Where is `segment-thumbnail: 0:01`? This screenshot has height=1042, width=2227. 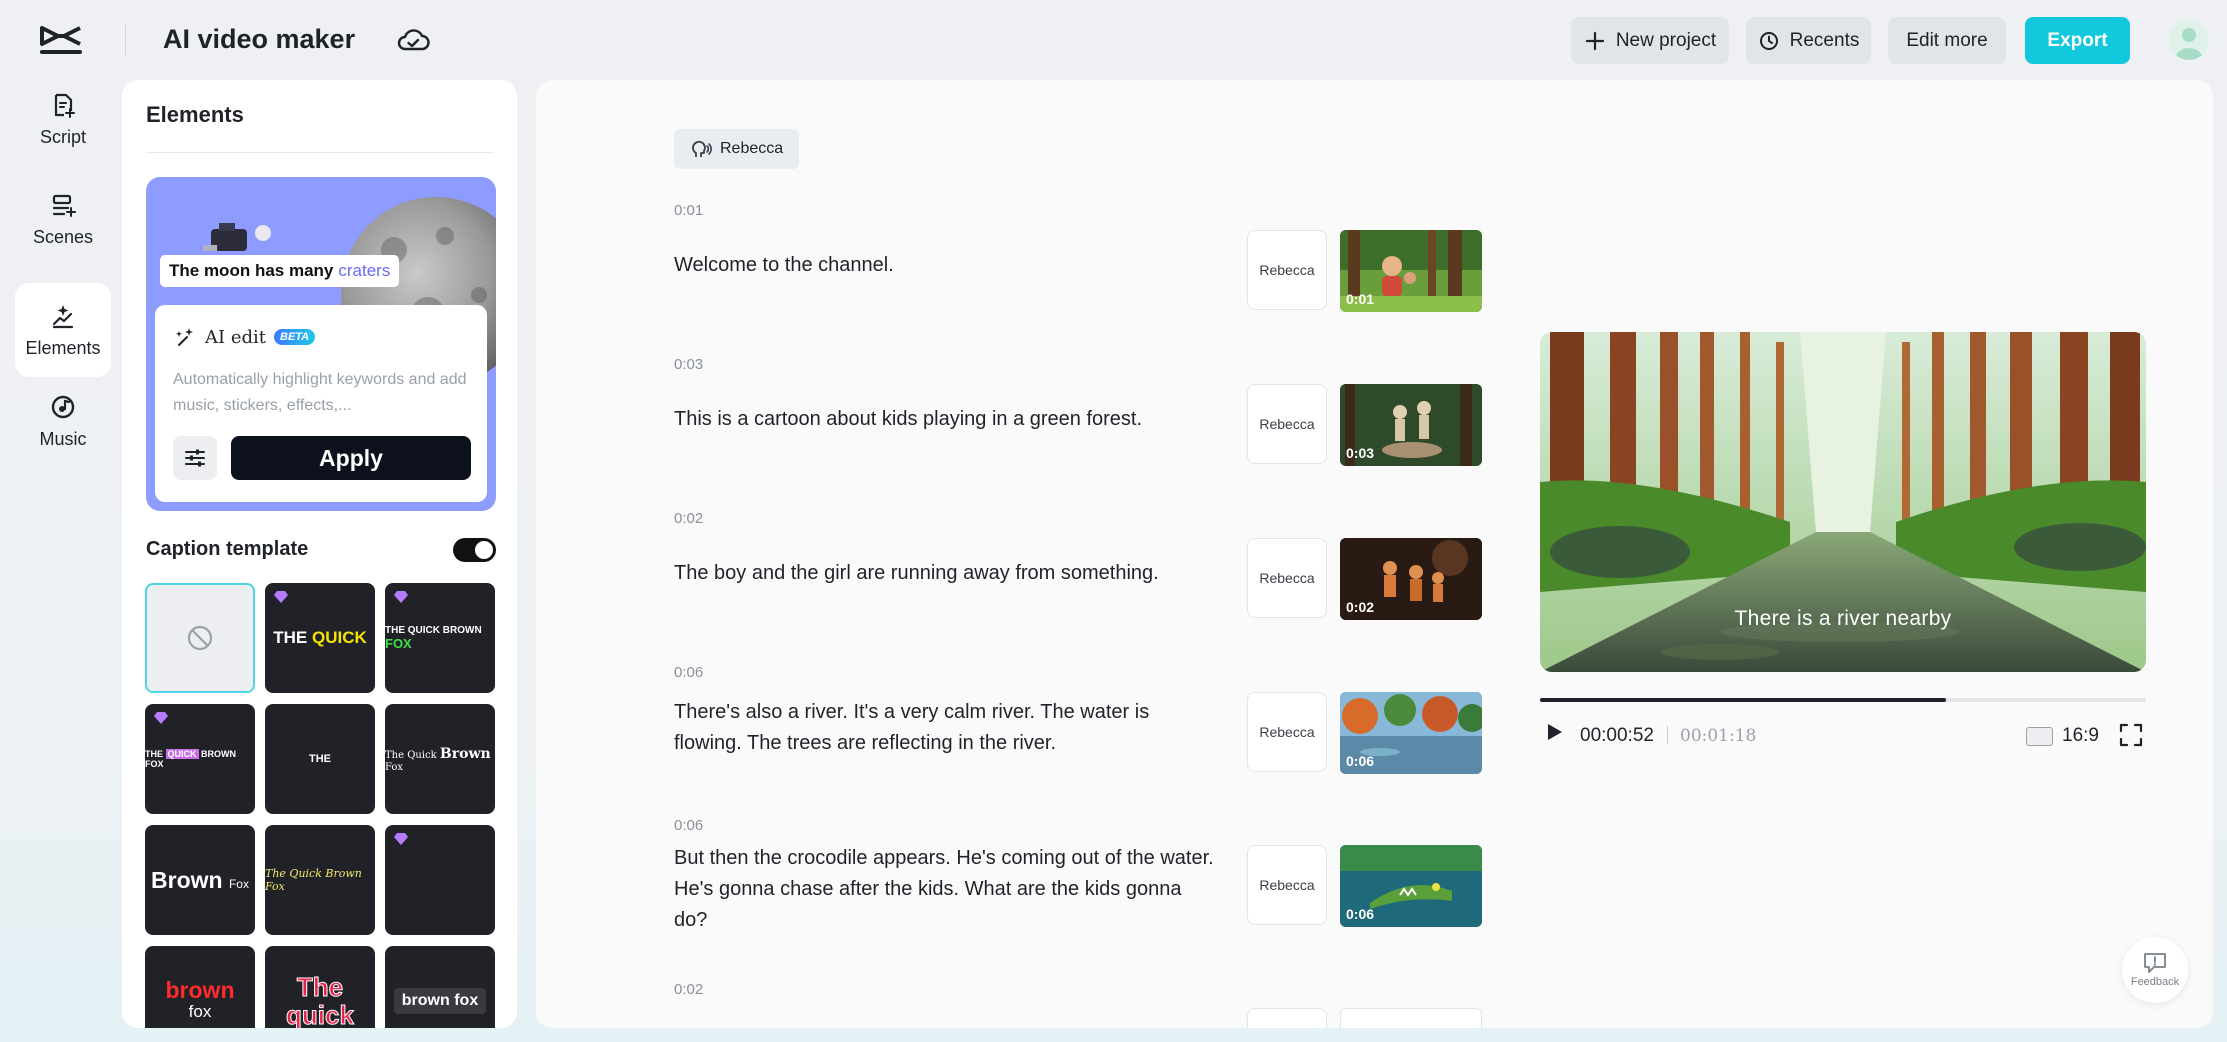 segment-thumbnail: 0:01 is located at coordinates (1411, 271).